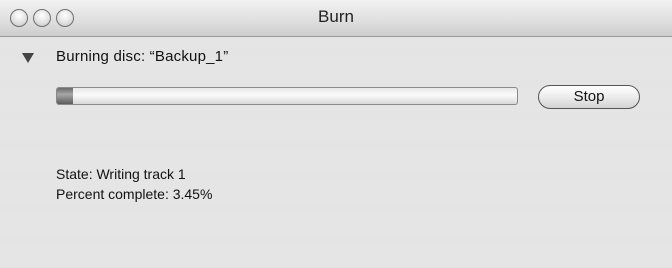 This screenshot has width=672, height=268. I want to click on burn-heading-row: Burning disc: “Backup_1”, so click(125, 56).